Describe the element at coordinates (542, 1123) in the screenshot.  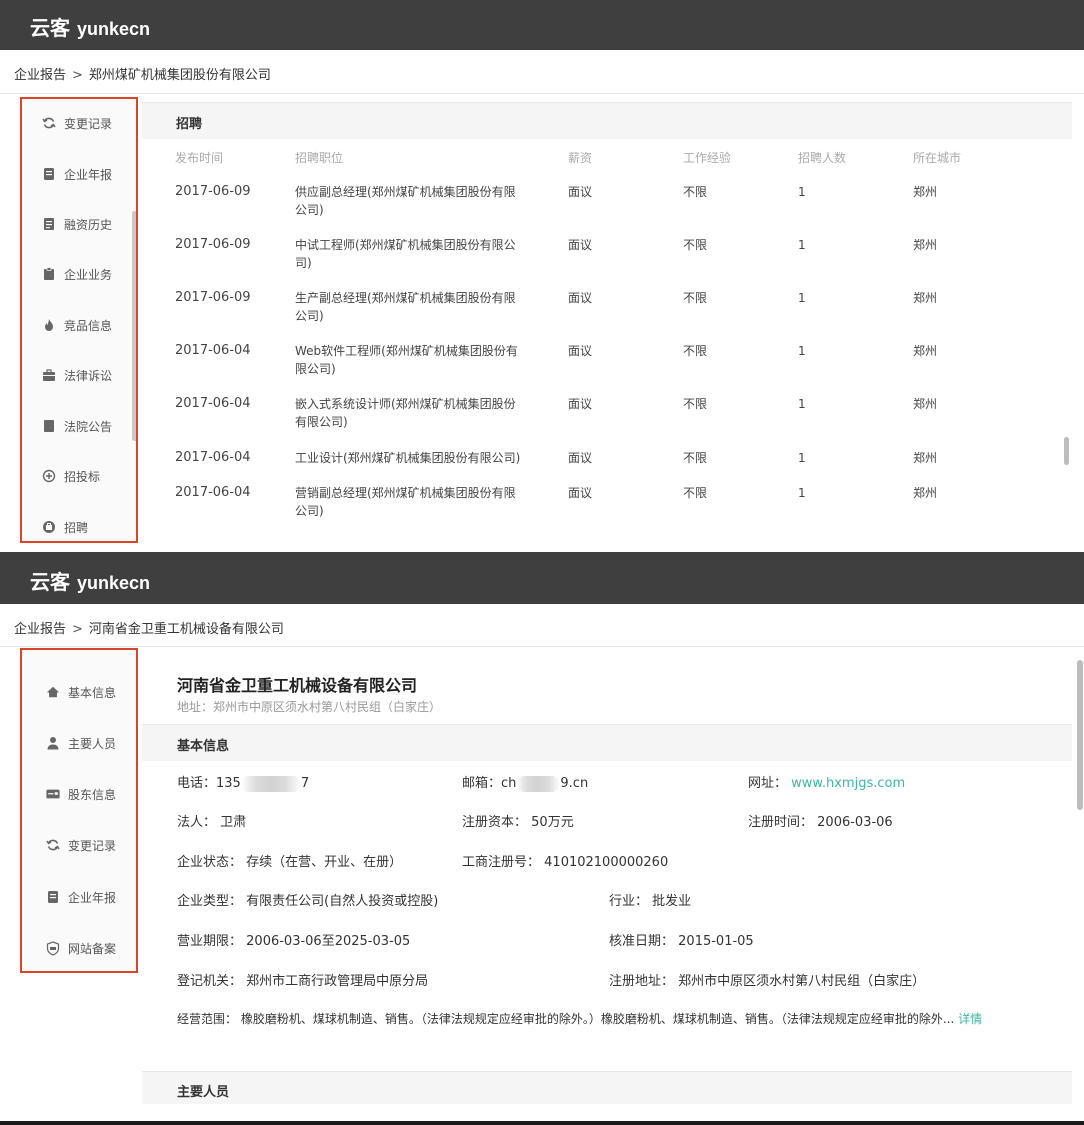
I see `bottom-border` at that location.